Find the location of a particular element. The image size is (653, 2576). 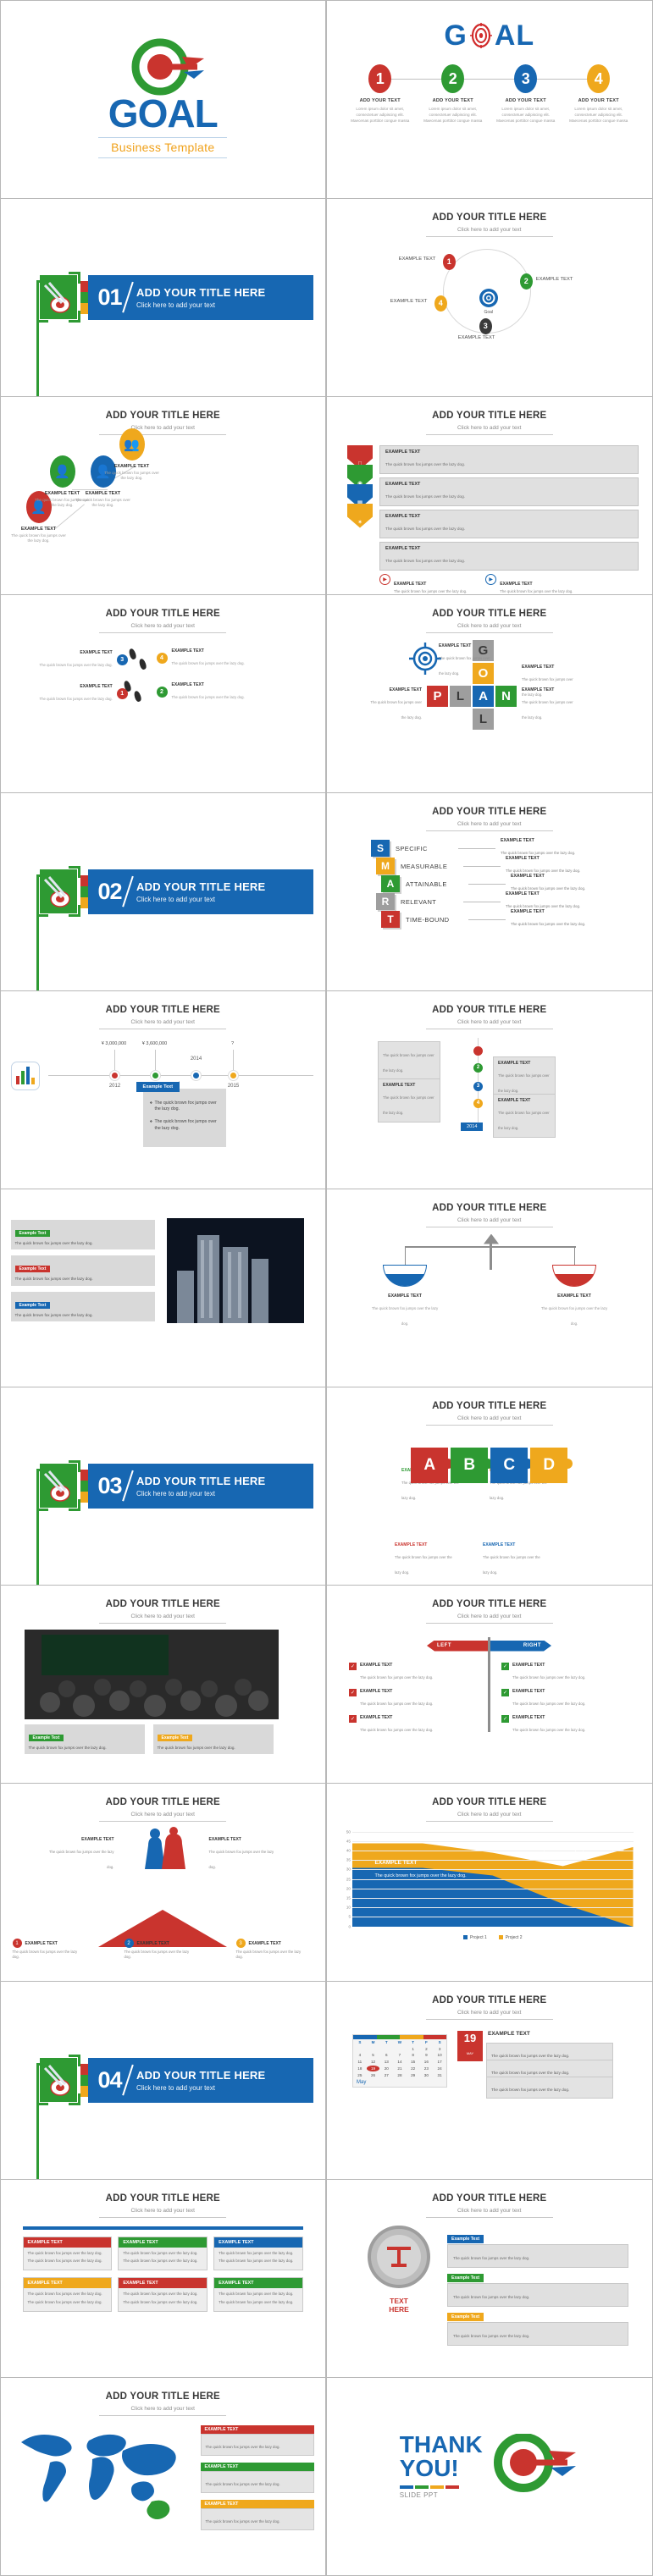

orbit-node-2: 2 is located at coordinates (526, 282).